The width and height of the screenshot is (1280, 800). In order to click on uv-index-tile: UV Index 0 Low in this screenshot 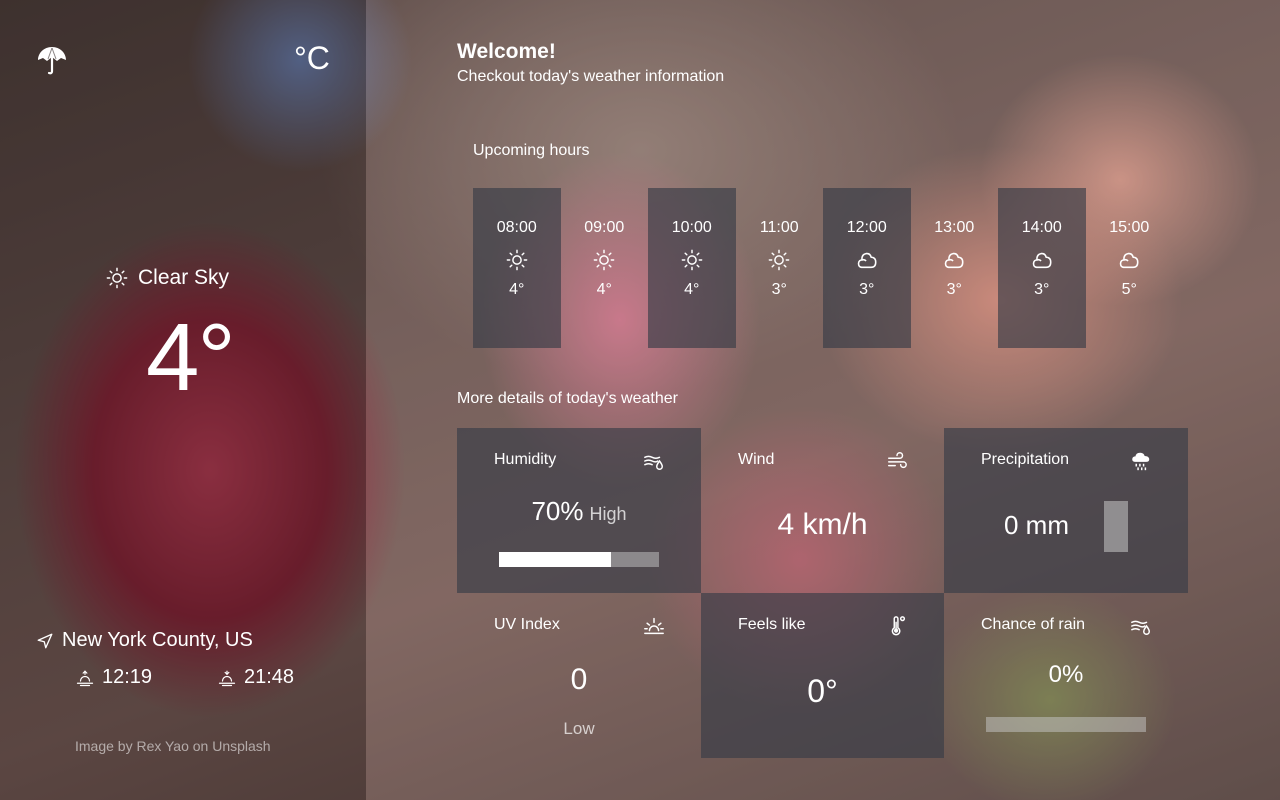, I will do `click(579, 675)`.